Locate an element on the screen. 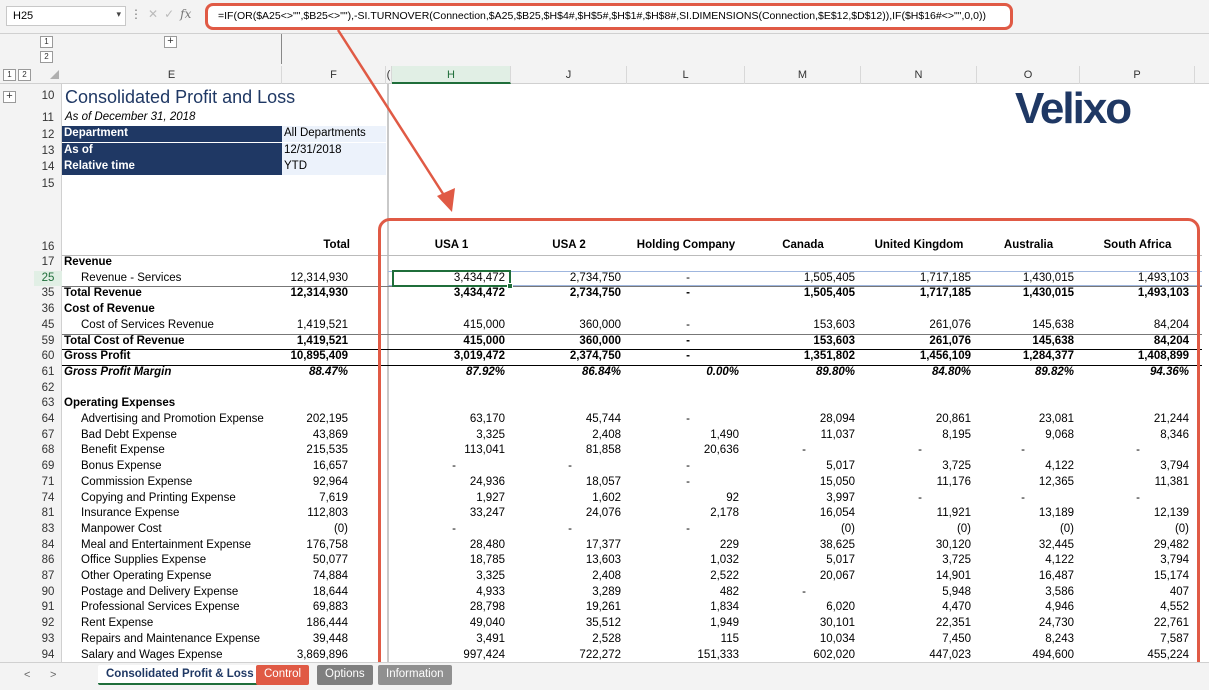 This screenshot has width=1209, height=690. row-label: Meal and Entertainment Expense is located at coordinates (166, 544).